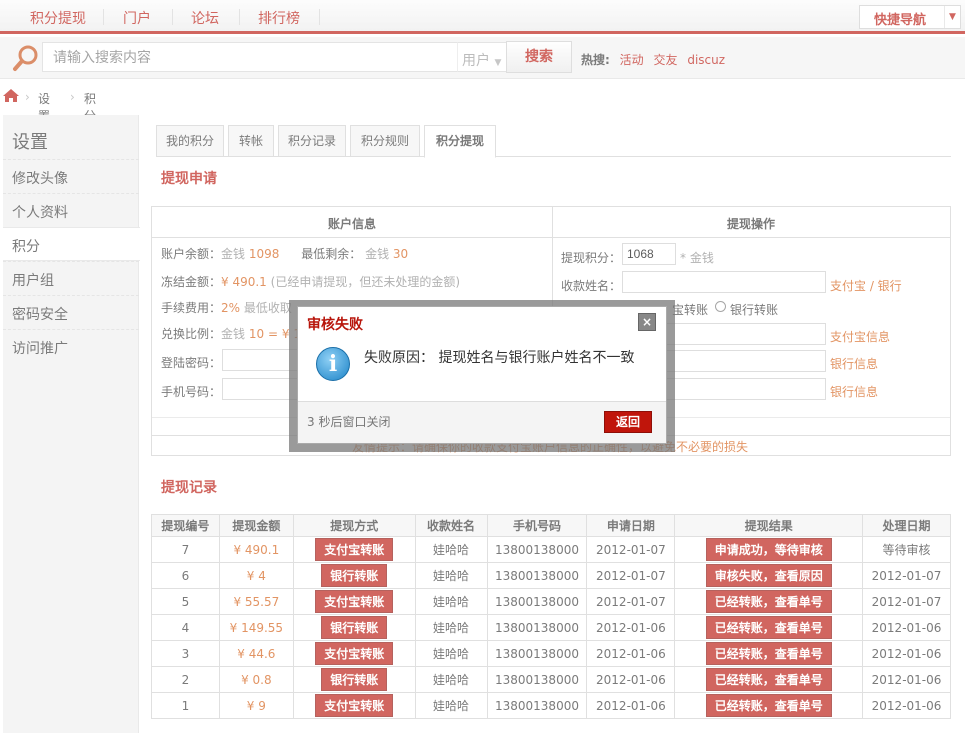  What do you see at coordinates (349, 422) in the screenshot?
I see `countdown-text: 3 秒后窗口关闭` at bounding box center [349, 422].